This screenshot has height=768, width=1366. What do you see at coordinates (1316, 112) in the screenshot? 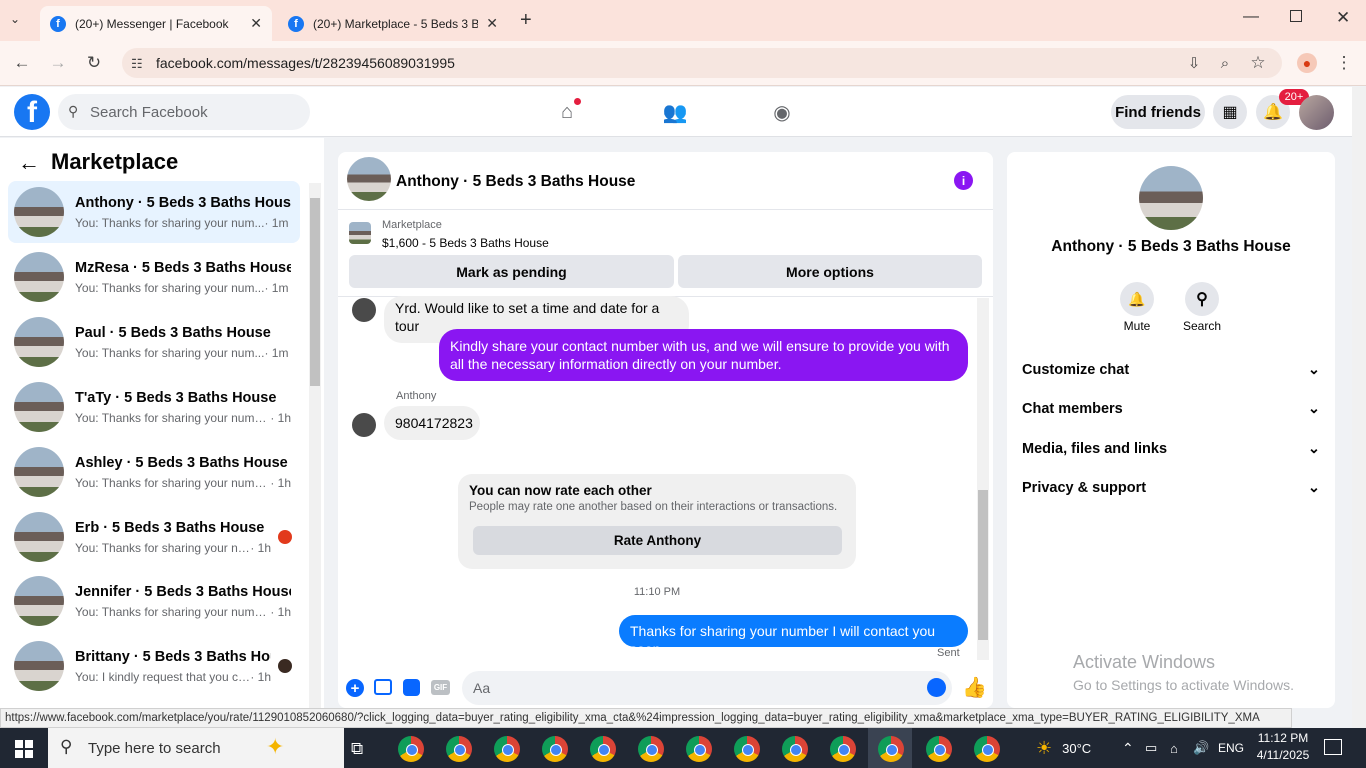
I see `account-avatar` at bounding box center [1316, 112].